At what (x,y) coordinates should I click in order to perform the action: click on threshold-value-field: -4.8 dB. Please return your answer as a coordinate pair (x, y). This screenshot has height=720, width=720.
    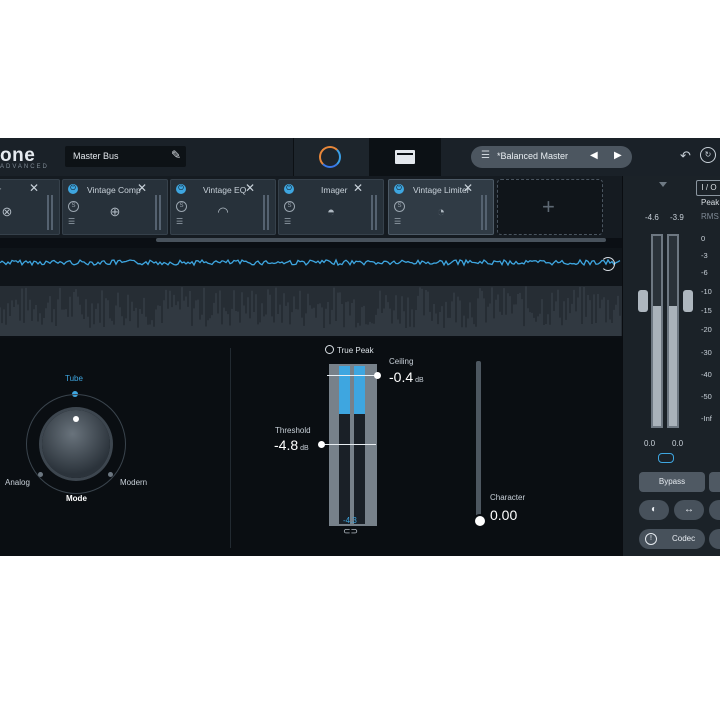
    Looking at the image, I should click on (291, 445).